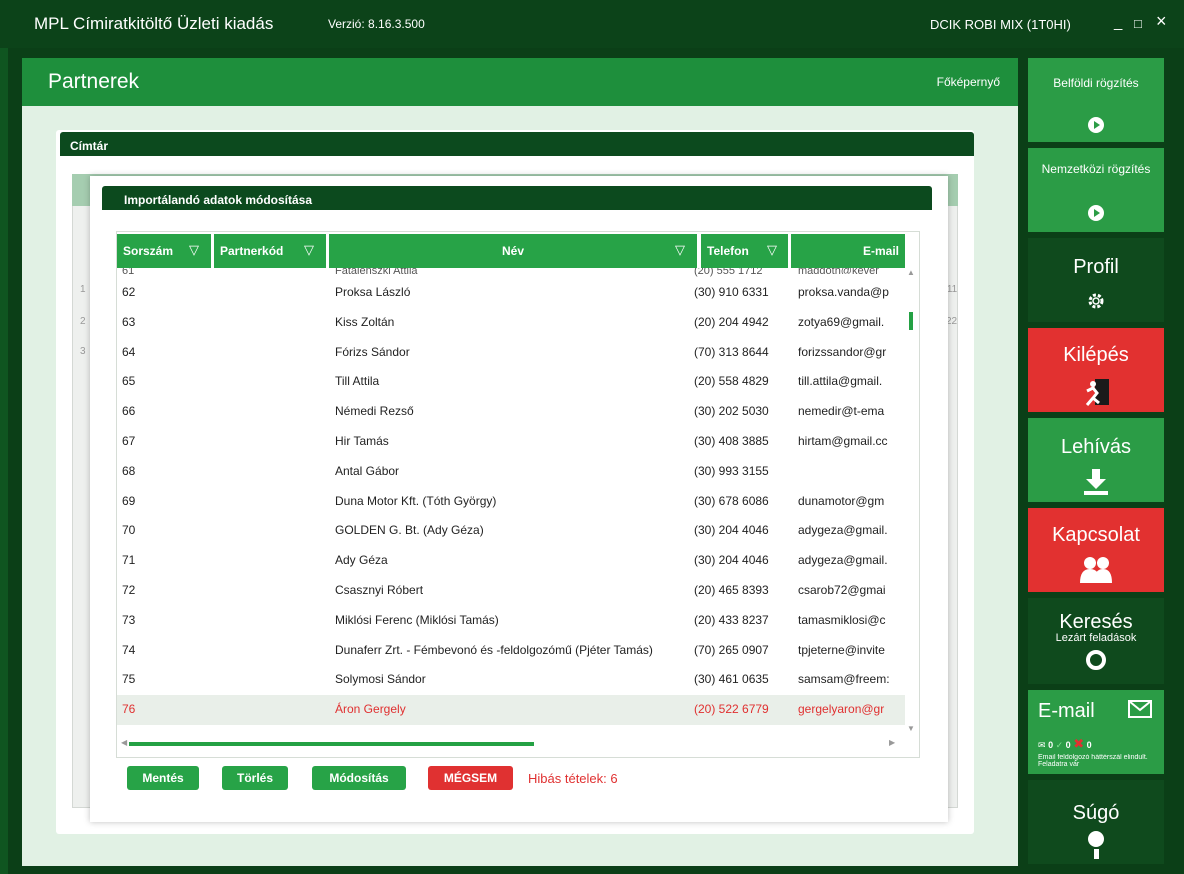 This screenshot has height=874, width=1184. I want to click on exit-icon, so click(1097, 392).